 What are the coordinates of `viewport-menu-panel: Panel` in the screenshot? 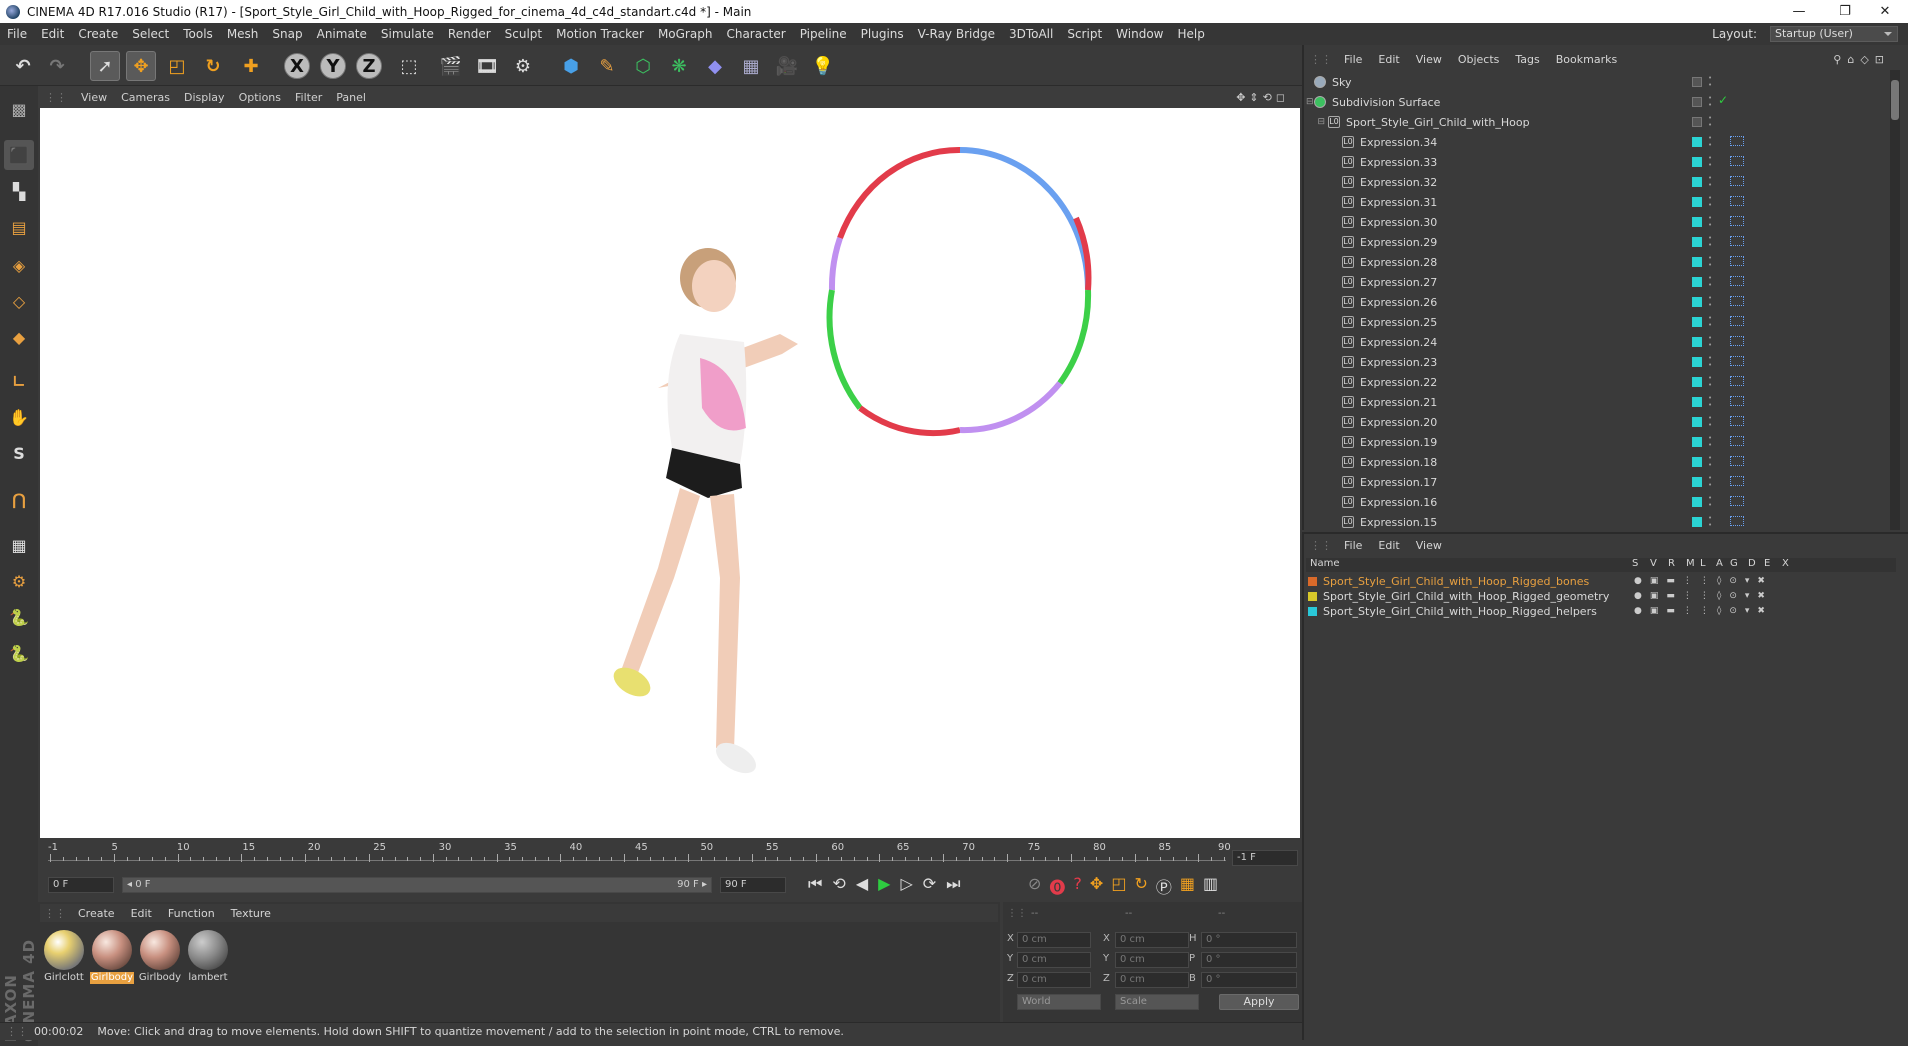 It's located at (351, 97).